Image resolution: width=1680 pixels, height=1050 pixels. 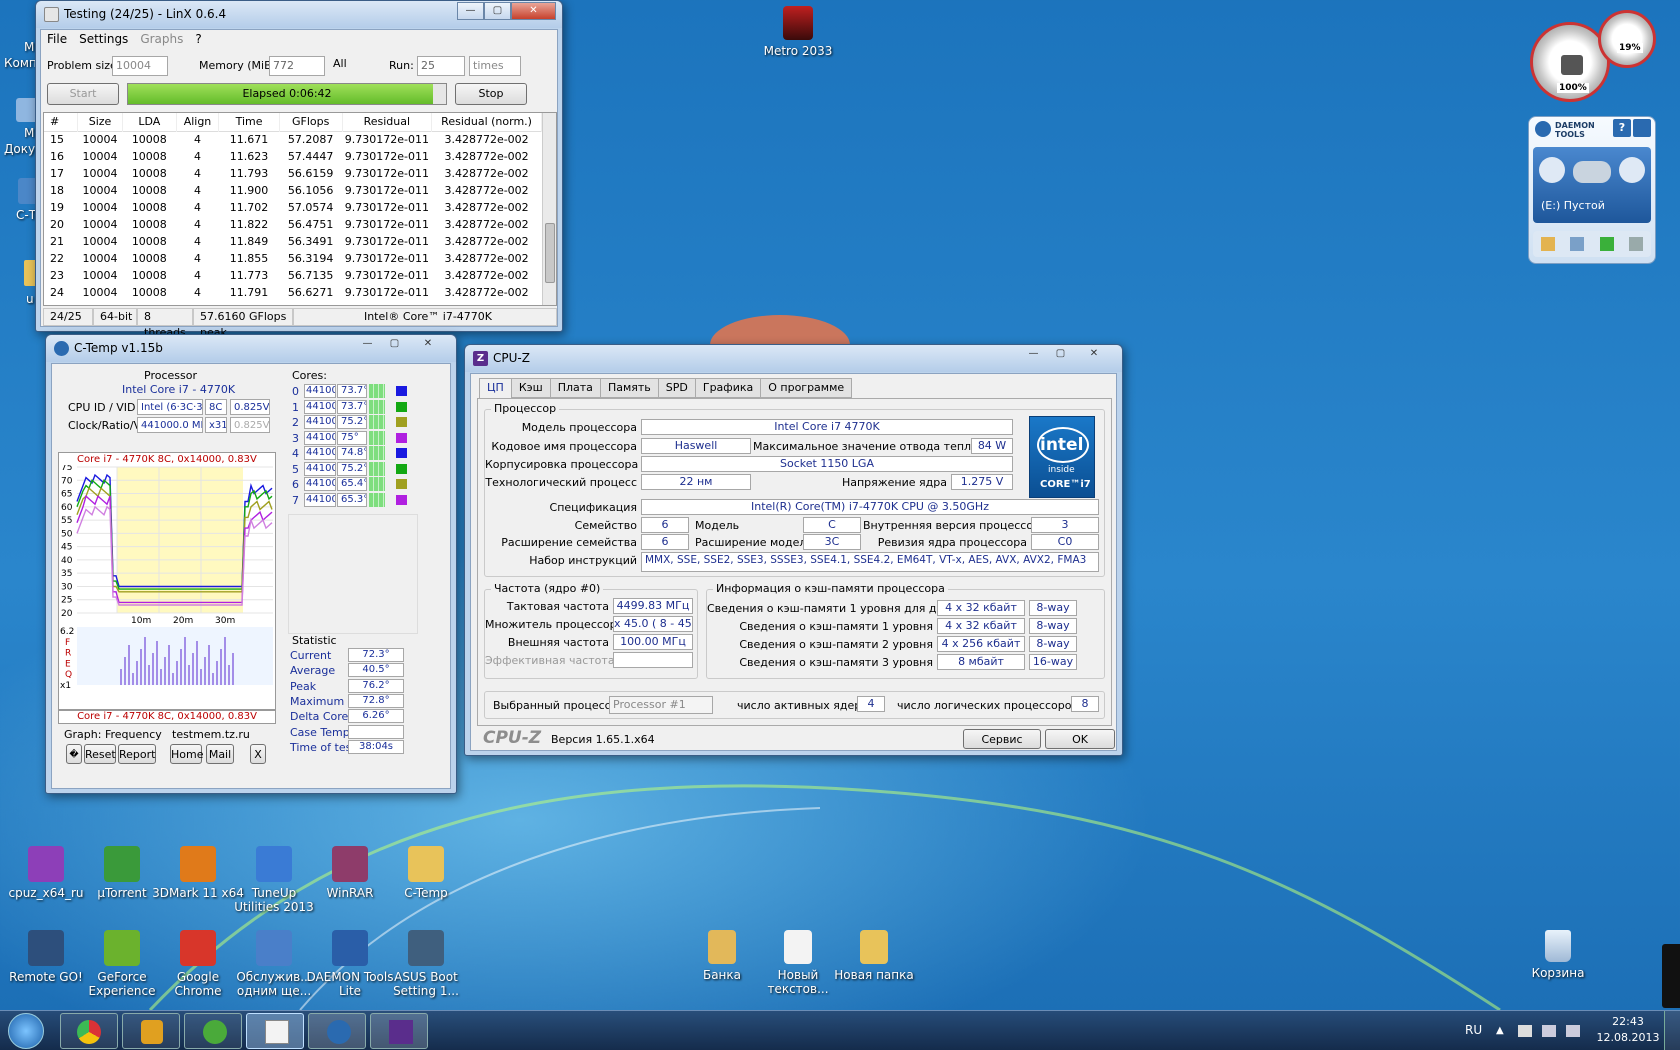 I want to click on column-header: Residual, so click(x=387, y=122).